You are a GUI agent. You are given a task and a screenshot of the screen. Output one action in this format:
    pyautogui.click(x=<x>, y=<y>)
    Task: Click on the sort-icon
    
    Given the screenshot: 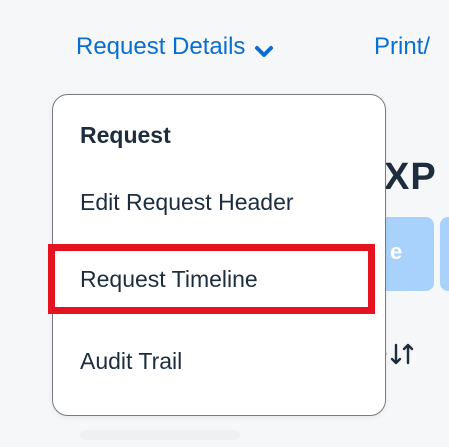 What is the action you would take?
    pyautogui.click(x=402, y=354)
    